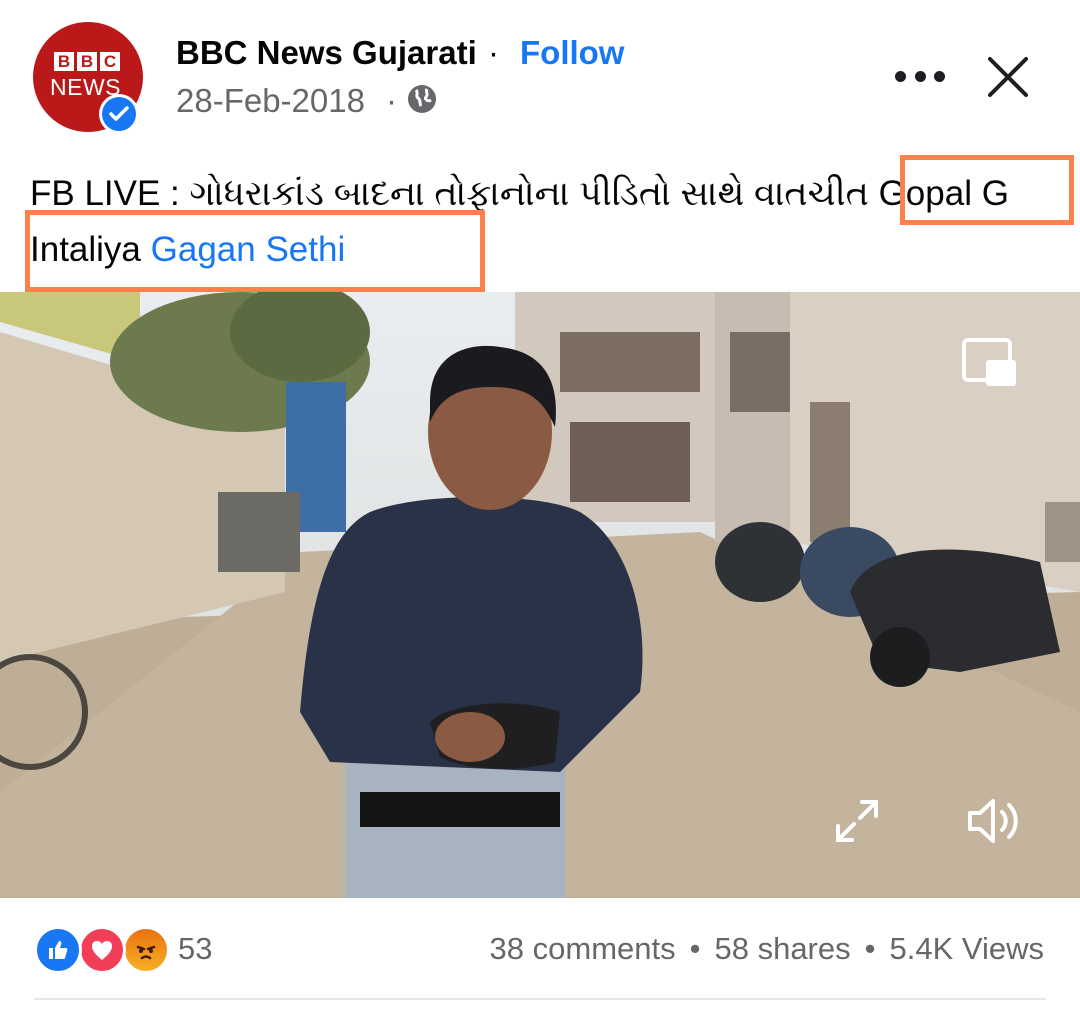 This screenshot has width=1080, height=1012. Describe the element at coordinates (146, 950) in the screenshot. I see `angry-icon` at that location.